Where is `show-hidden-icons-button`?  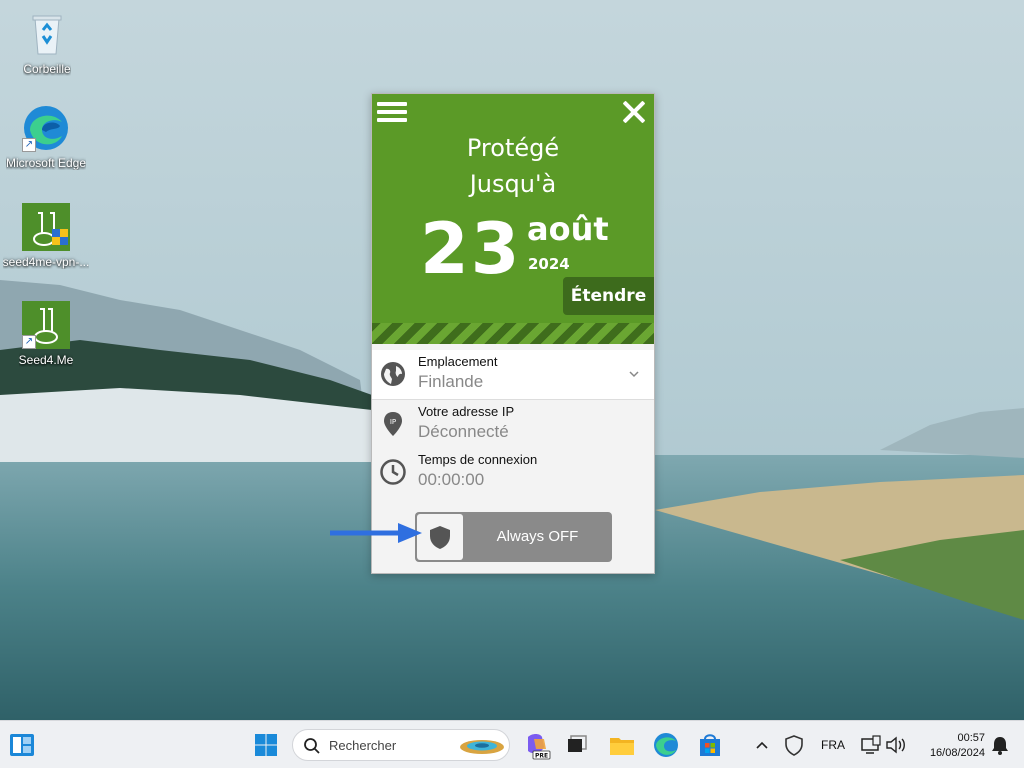 show-hidden-icons-button is located at coordinates (762, 745).